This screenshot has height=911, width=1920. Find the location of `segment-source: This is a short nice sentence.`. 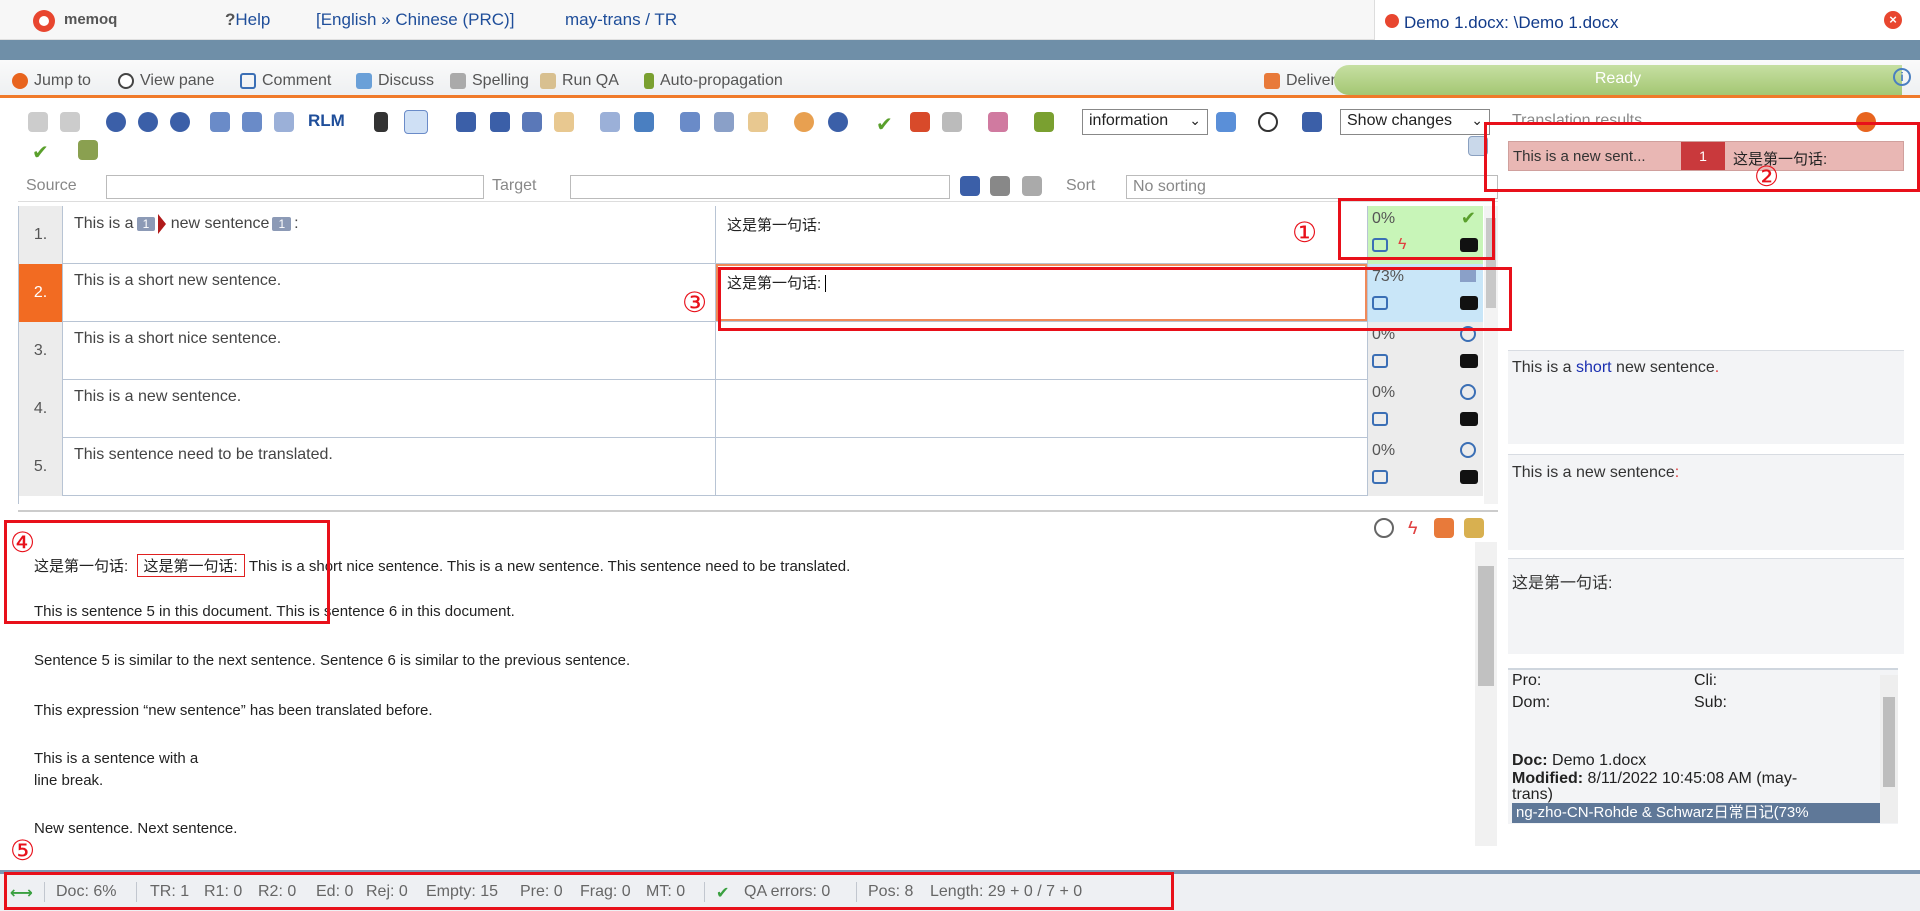

segment-source: This is a short nice sentence. is located at coordinates (177, 339).